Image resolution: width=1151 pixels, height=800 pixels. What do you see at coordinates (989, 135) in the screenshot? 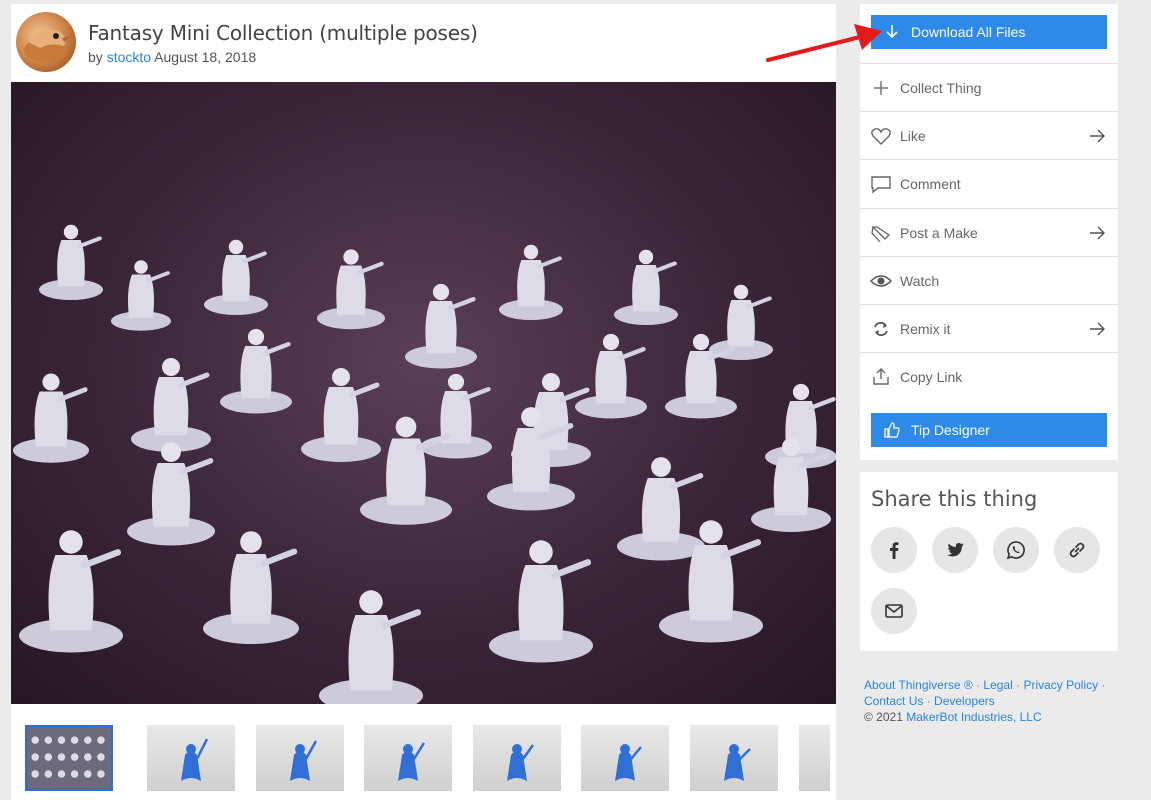
I see `like-button: Like` at bounding box center [989, 135].